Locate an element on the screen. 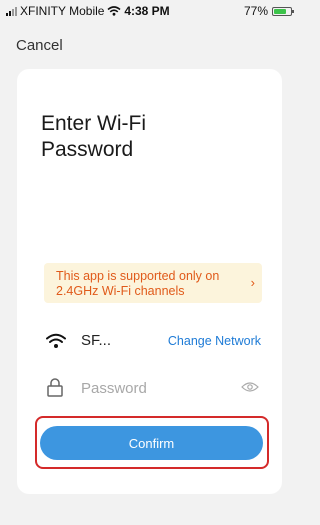  cancel-button: Cancel is located at coordinates (39, 45).